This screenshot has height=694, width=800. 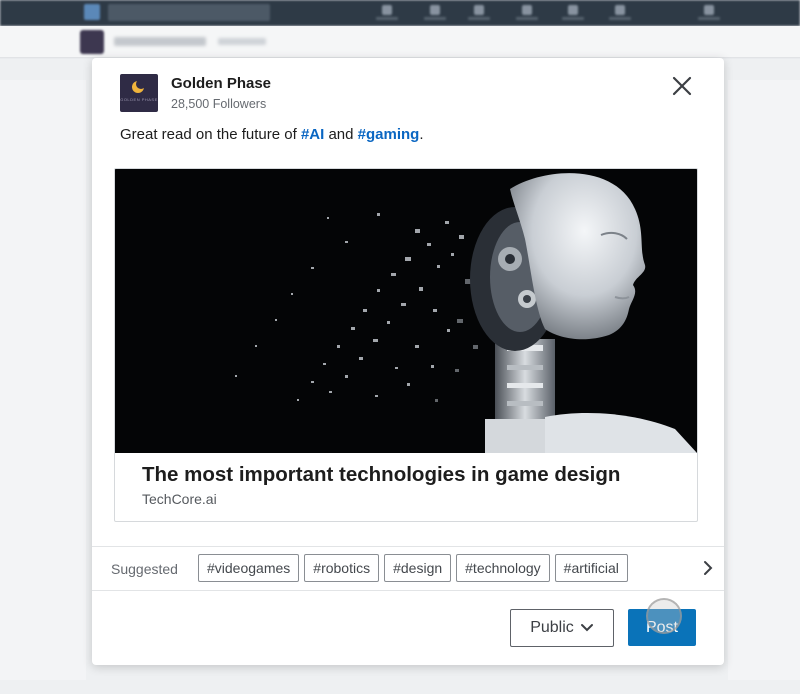 I want to click on background-right-column, so click(x=764, y=380).